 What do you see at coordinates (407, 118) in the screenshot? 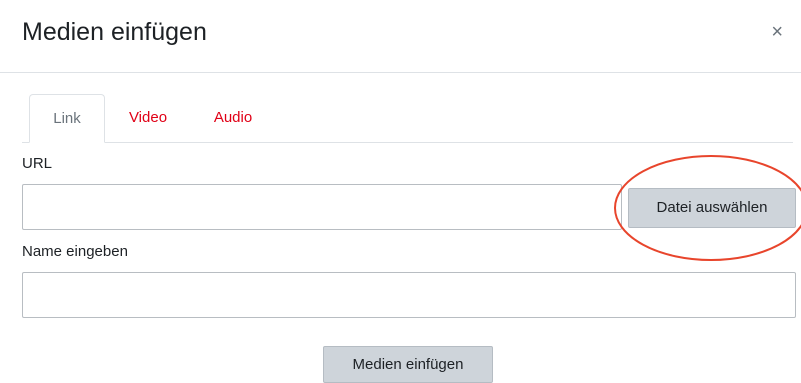
I see `media-type-tabs: Link Video Audio` at bounding box center [407, 118].